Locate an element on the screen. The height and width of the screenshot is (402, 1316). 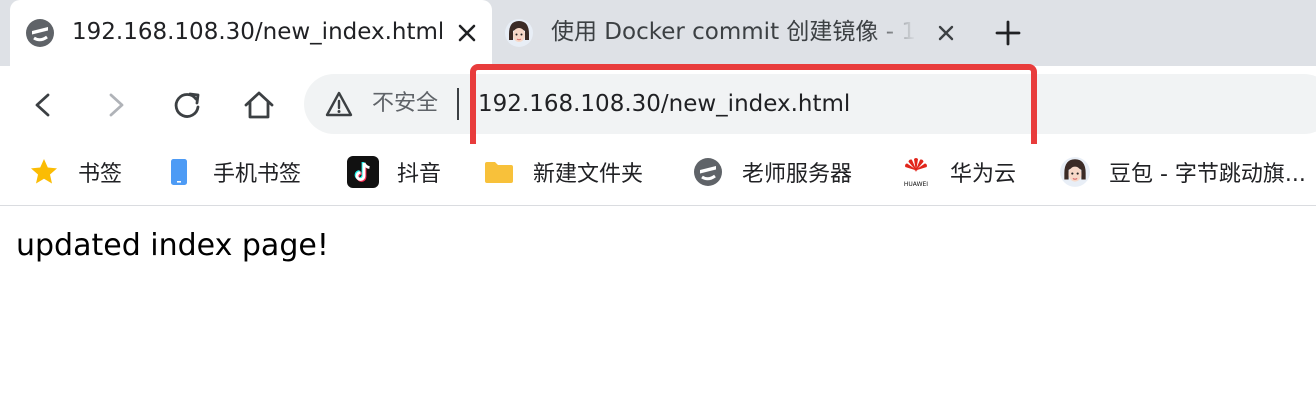
tab-active: 192.168.108.30/new_index.html is located at coordinates (251, 33).